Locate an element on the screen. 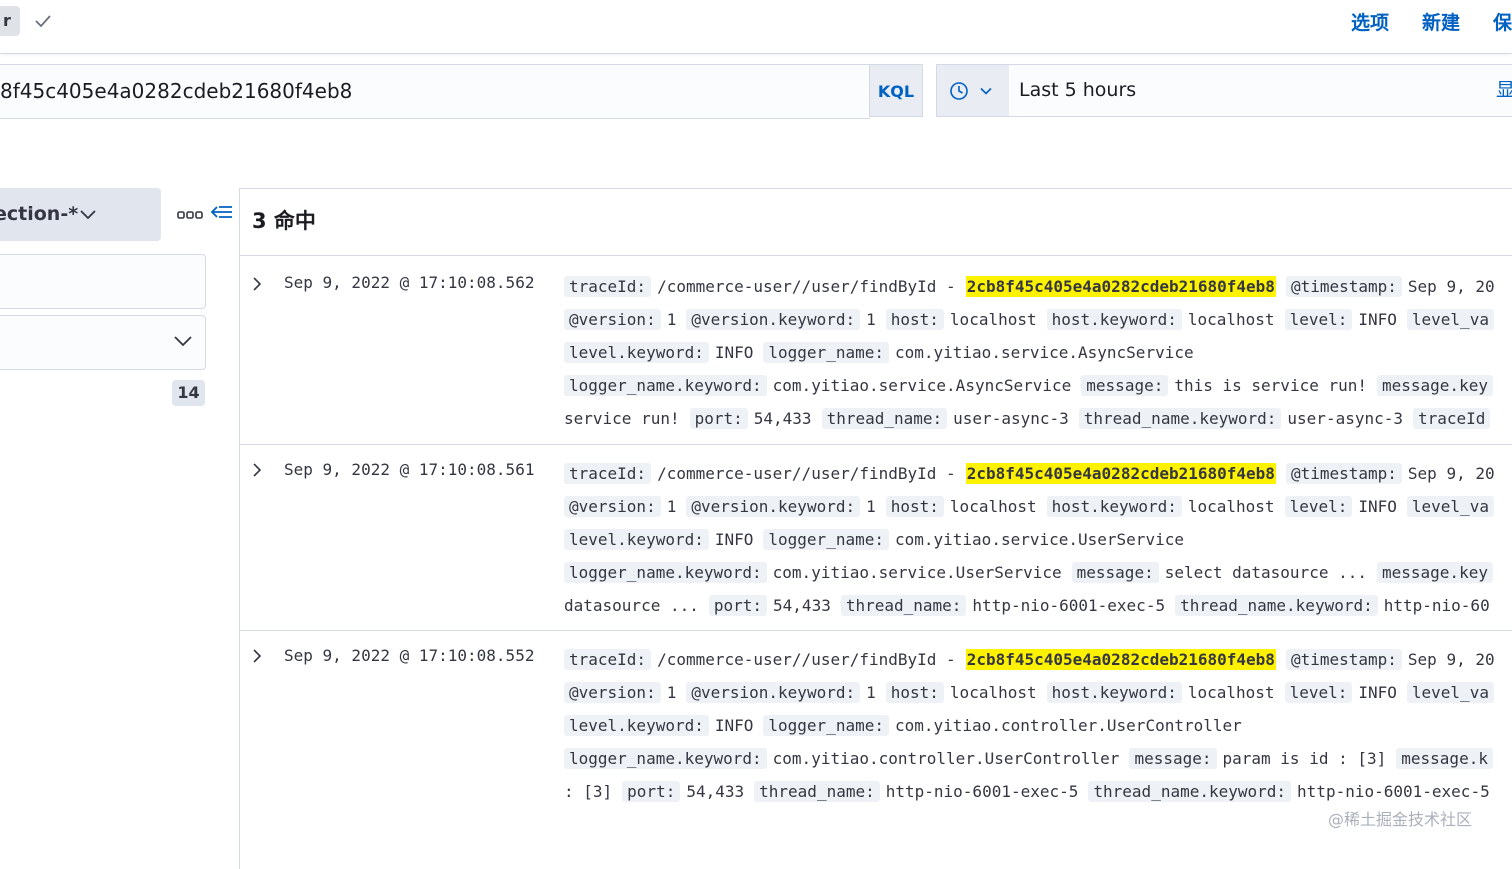 The height and width of the screenshot is (869, 1512). query-menu-button: r is located at coordinates (10, 21).